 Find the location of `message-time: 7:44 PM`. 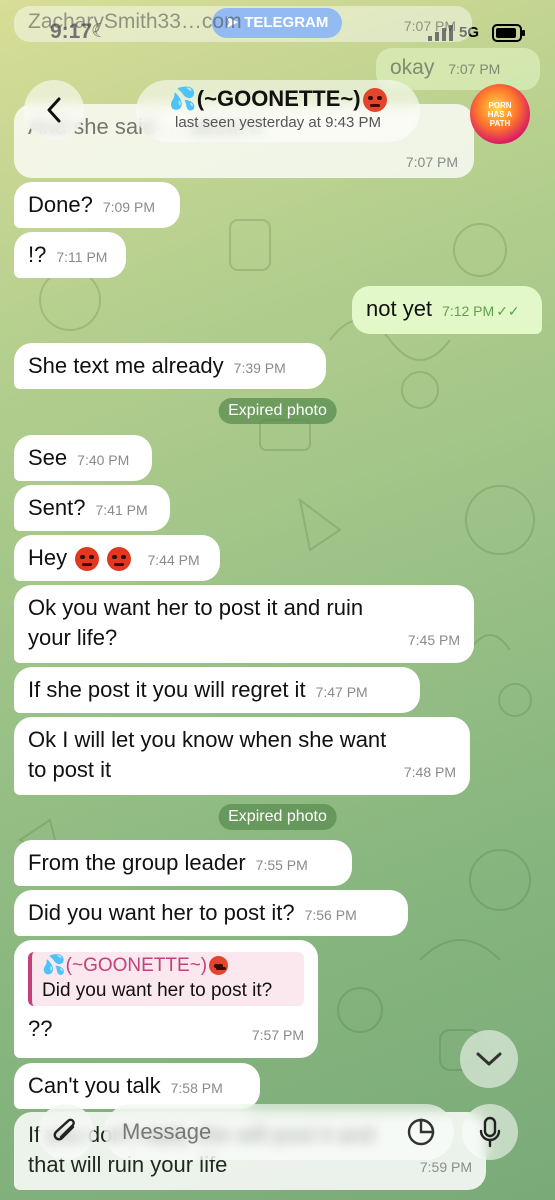

message-time: 7:44 PM is located at coordinates (173, 560).